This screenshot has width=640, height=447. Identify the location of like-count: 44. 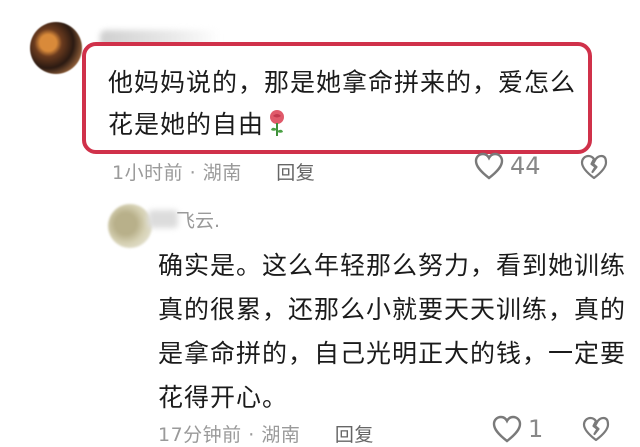
(525, 166).